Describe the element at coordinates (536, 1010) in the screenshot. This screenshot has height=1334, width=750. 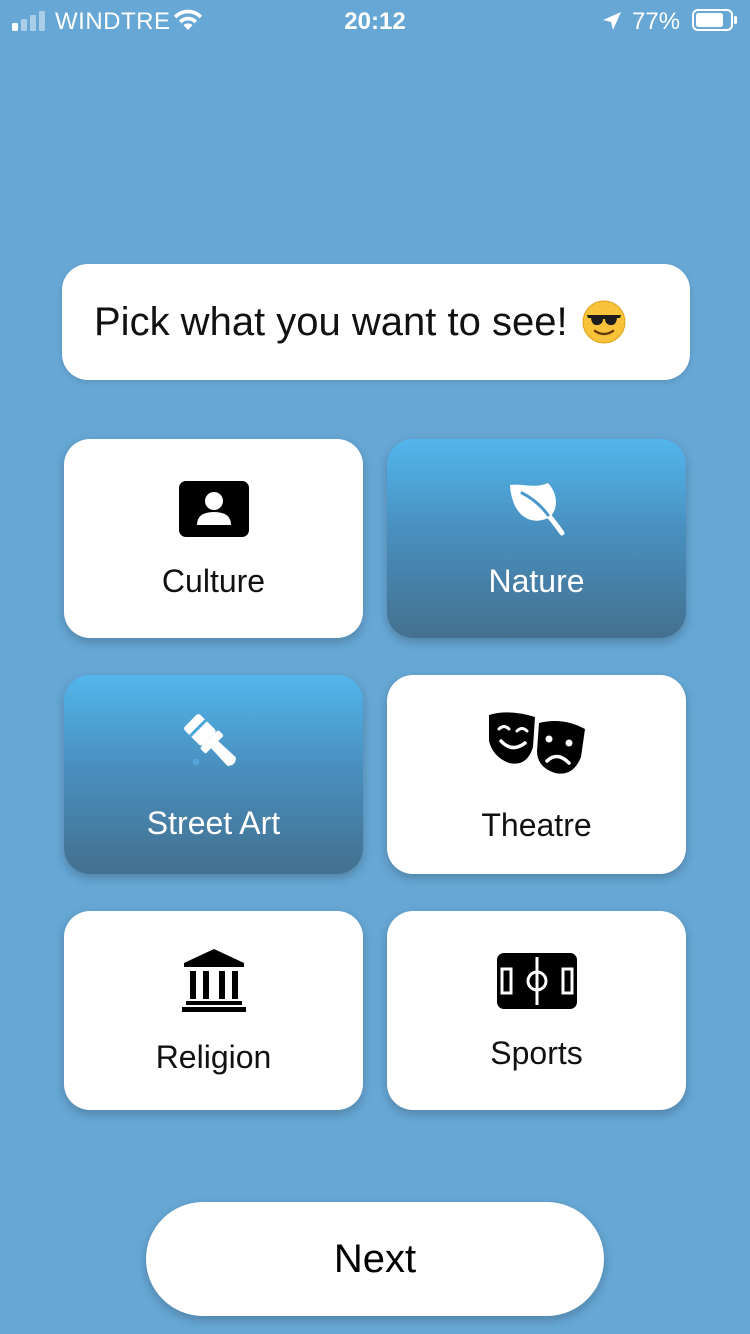
I see `category-tile-sports: Sports` at that location.